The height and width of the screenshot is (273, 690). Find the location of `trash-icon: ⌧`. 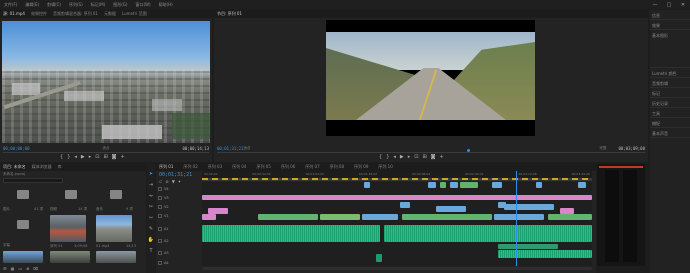

trash-icon: ⌧ is located at coordinates (36, 268).